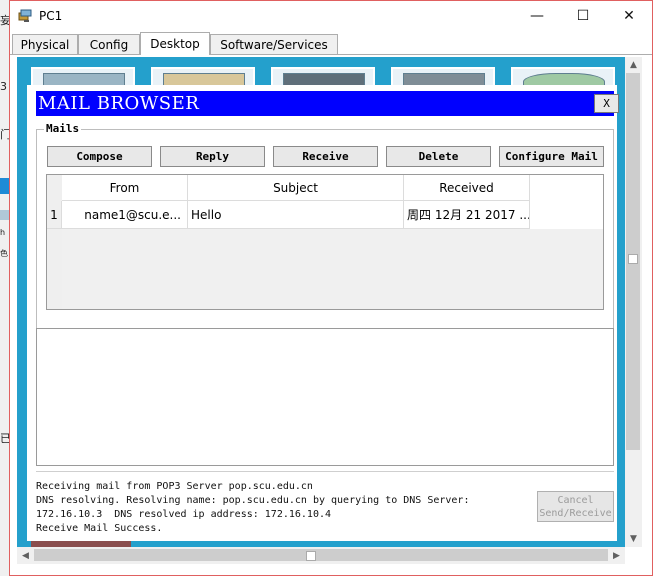 The width and height of the screenshot is (653, 576). What do you see at coordinates (331, 16) in the screenshot?
I see `title-bar: PC1 — ☐ ✕` at bounding box center [331, 16].